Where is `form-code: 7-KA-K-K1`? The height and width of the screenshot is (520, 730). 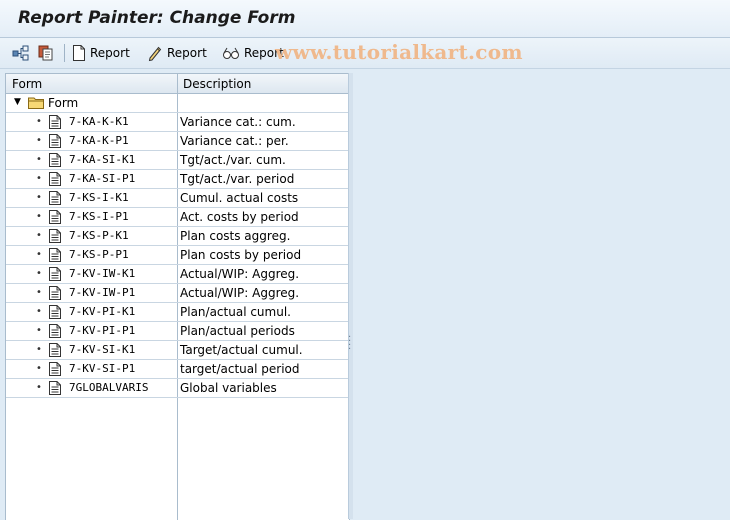 form-code: 7-KA-K-K1 is located at coordinates (99, 121).